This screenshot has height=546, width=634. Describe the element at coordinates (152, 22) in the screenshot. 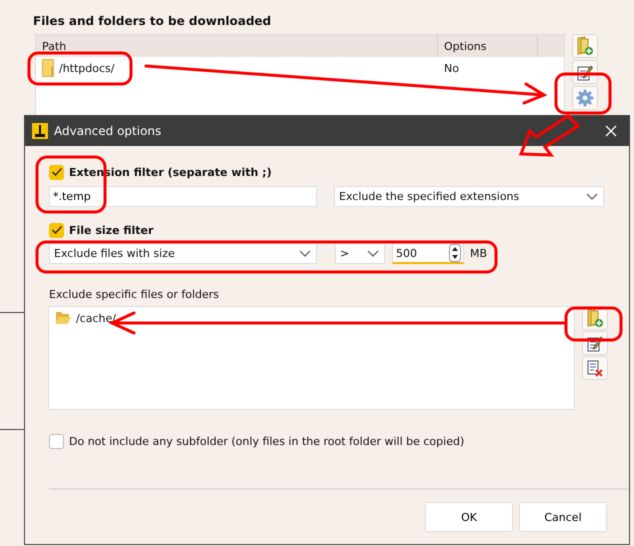

I see `section-title: Files and folders to be downloaded` at that location.